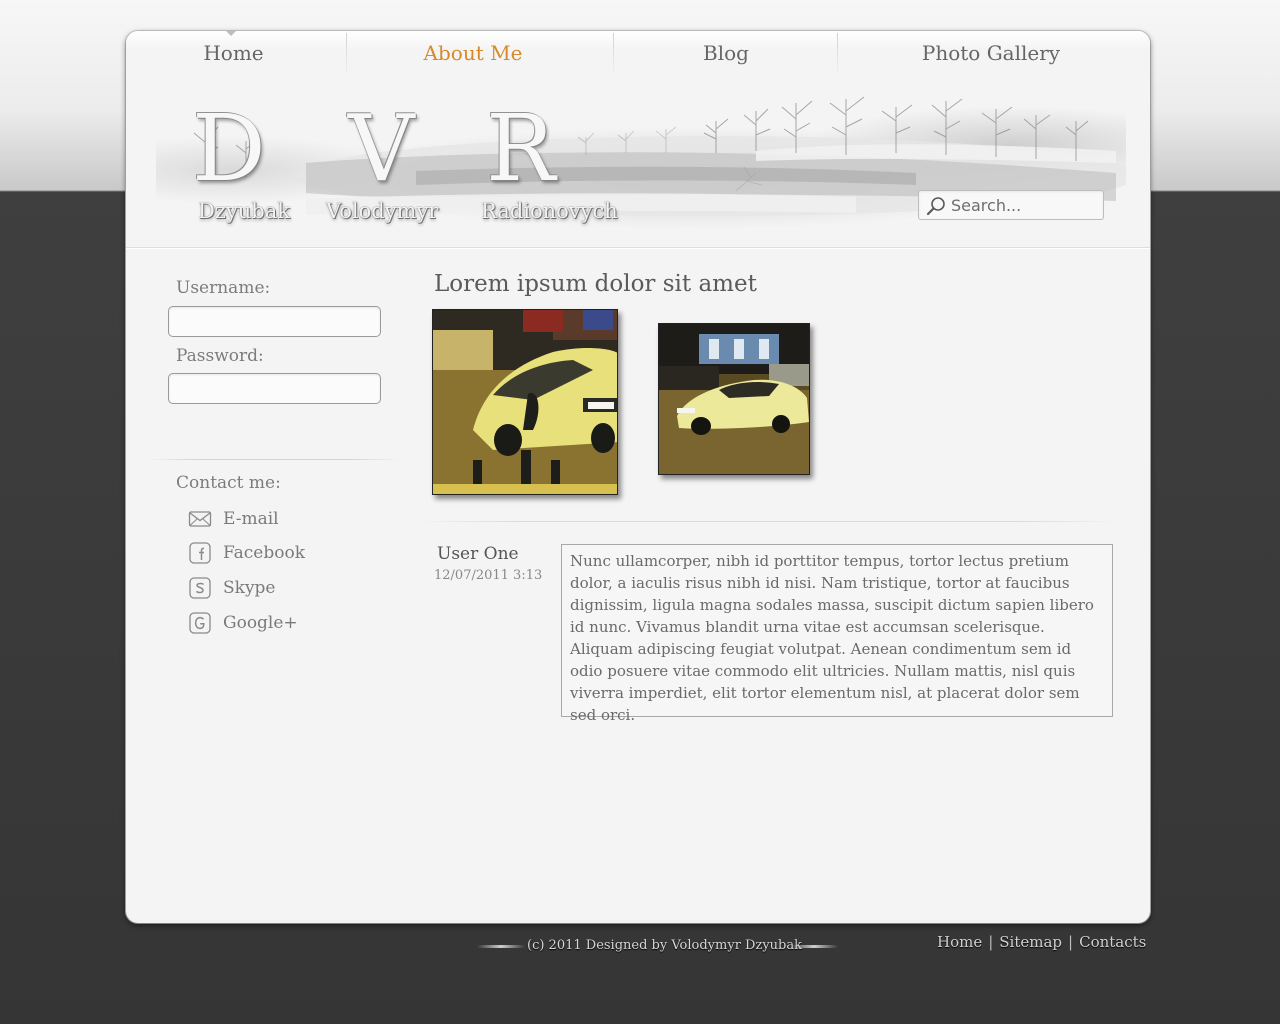 The width and height of the screenshot is (1280, 1024). I want to click on footer-nav: Home | Sitemap | Contacts, so click(1041, 942).